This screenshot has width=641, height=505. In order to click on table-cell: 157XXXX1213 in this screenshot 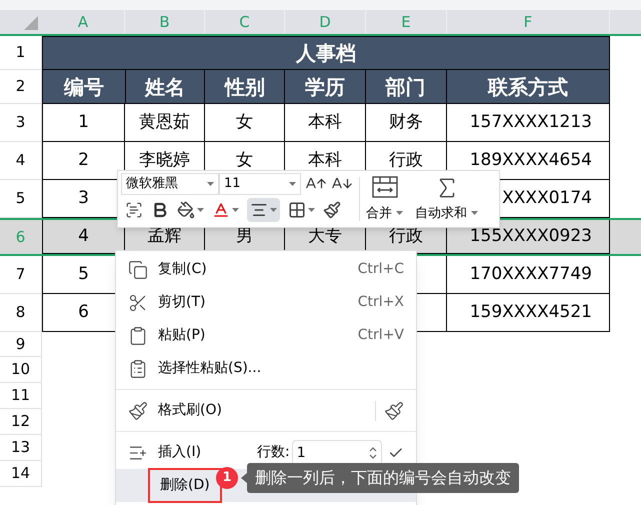, I will do `click(531, 122)`.